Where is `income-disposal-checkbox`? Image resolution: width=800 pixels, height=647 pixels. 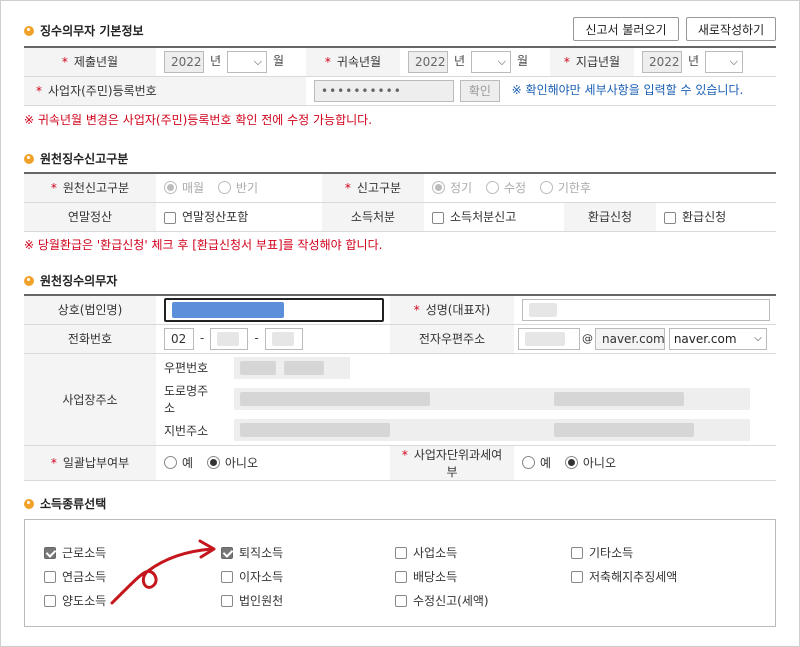 income-disposal-checkbox is located at coordinates (438, 217).